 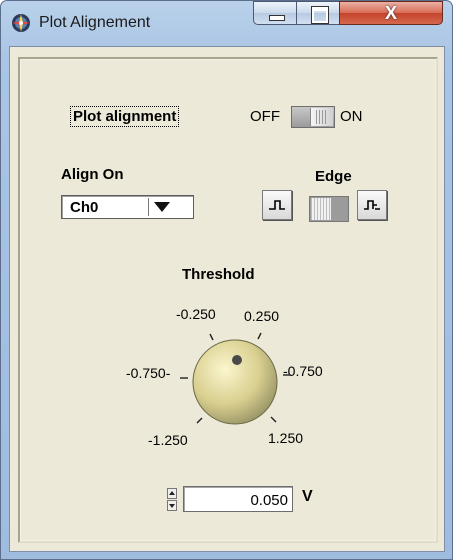 I want to click on falling-edge-icon, so click(x=277, y=205).